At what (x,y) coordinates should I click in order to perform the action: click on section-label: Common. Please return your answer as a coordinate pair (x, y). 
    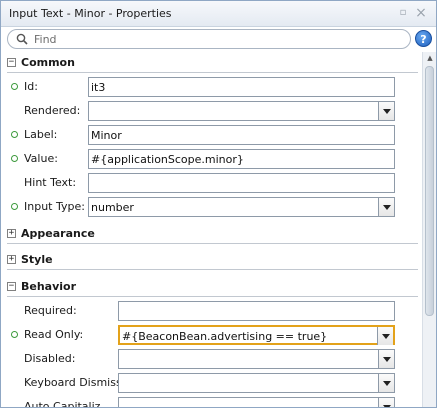
    Looking at the image, I should click on (48, 62).